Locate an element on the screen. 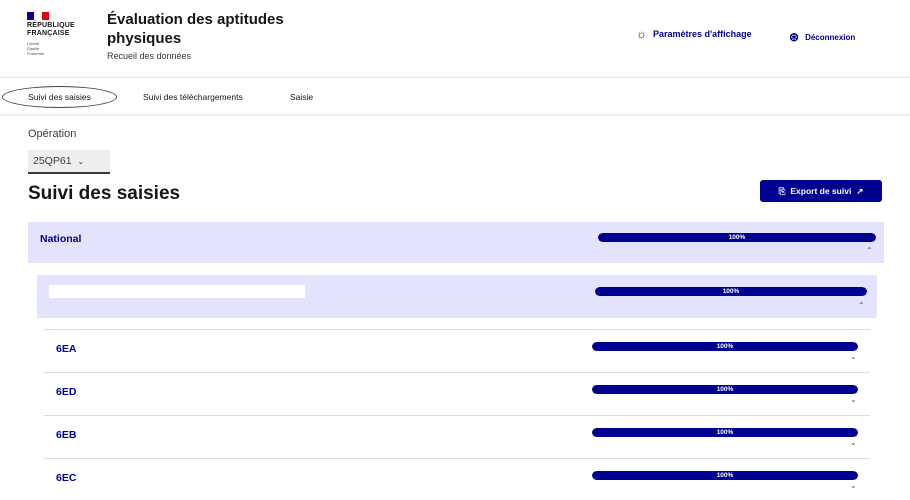 This screenshot has width=910, height=500. display-settings-button: ☼ Paramètres d'affichage is located at coordinates (694, 34).